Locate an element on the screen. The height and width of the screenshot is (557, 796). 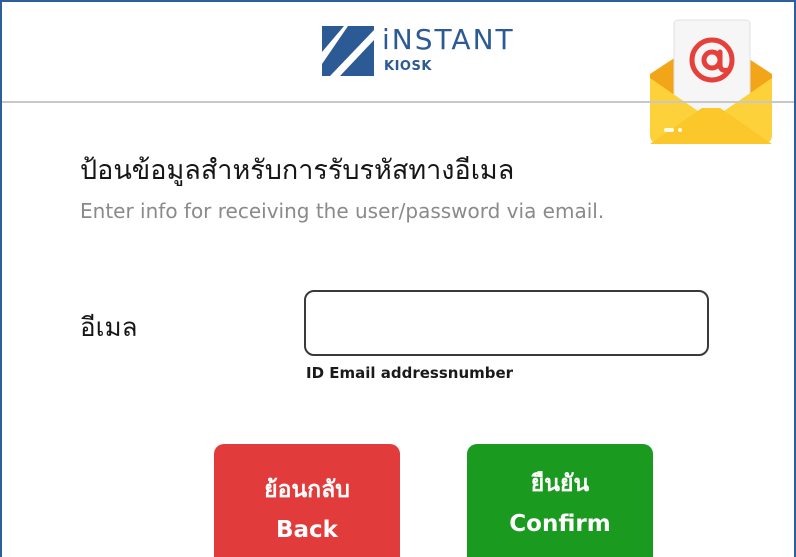
email-input is located at coordinates (506, 323).